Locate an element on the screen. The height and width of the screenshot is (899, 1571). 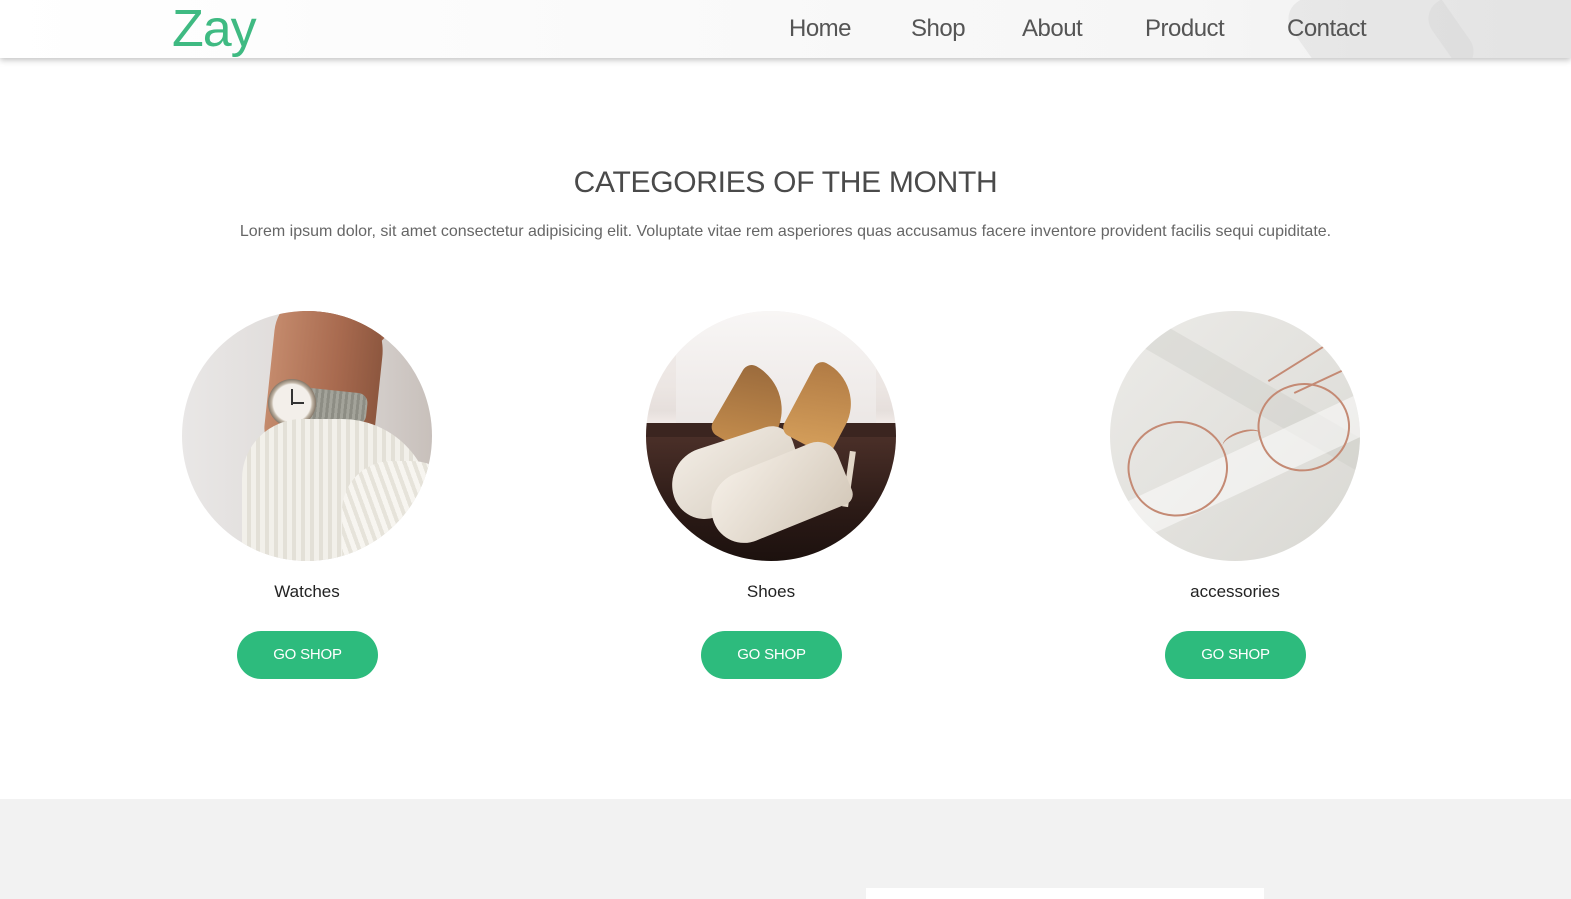
category-label: Watches is located at coordinates (307, 591).